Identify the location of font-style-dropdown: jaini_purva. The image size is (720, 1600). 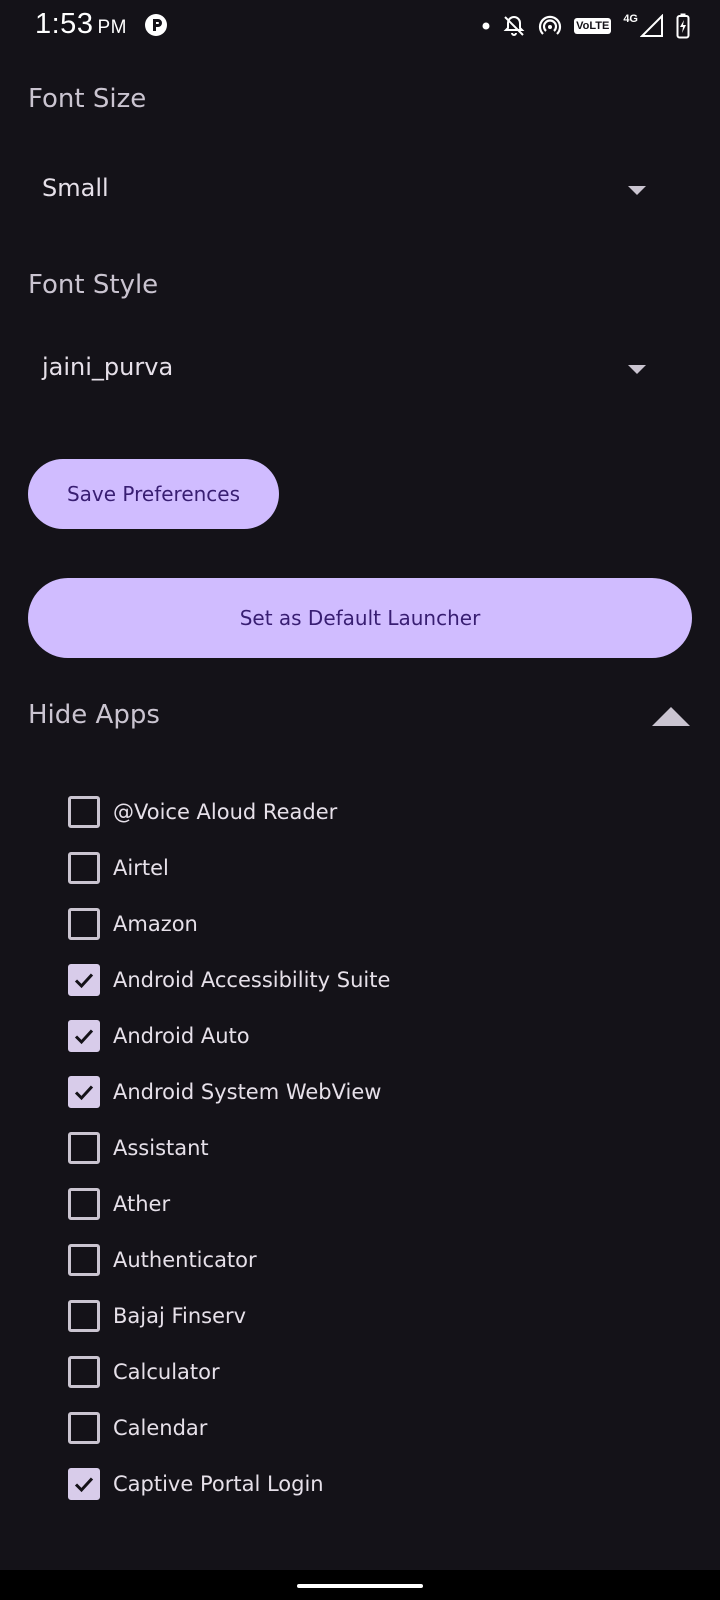
(348, 369).